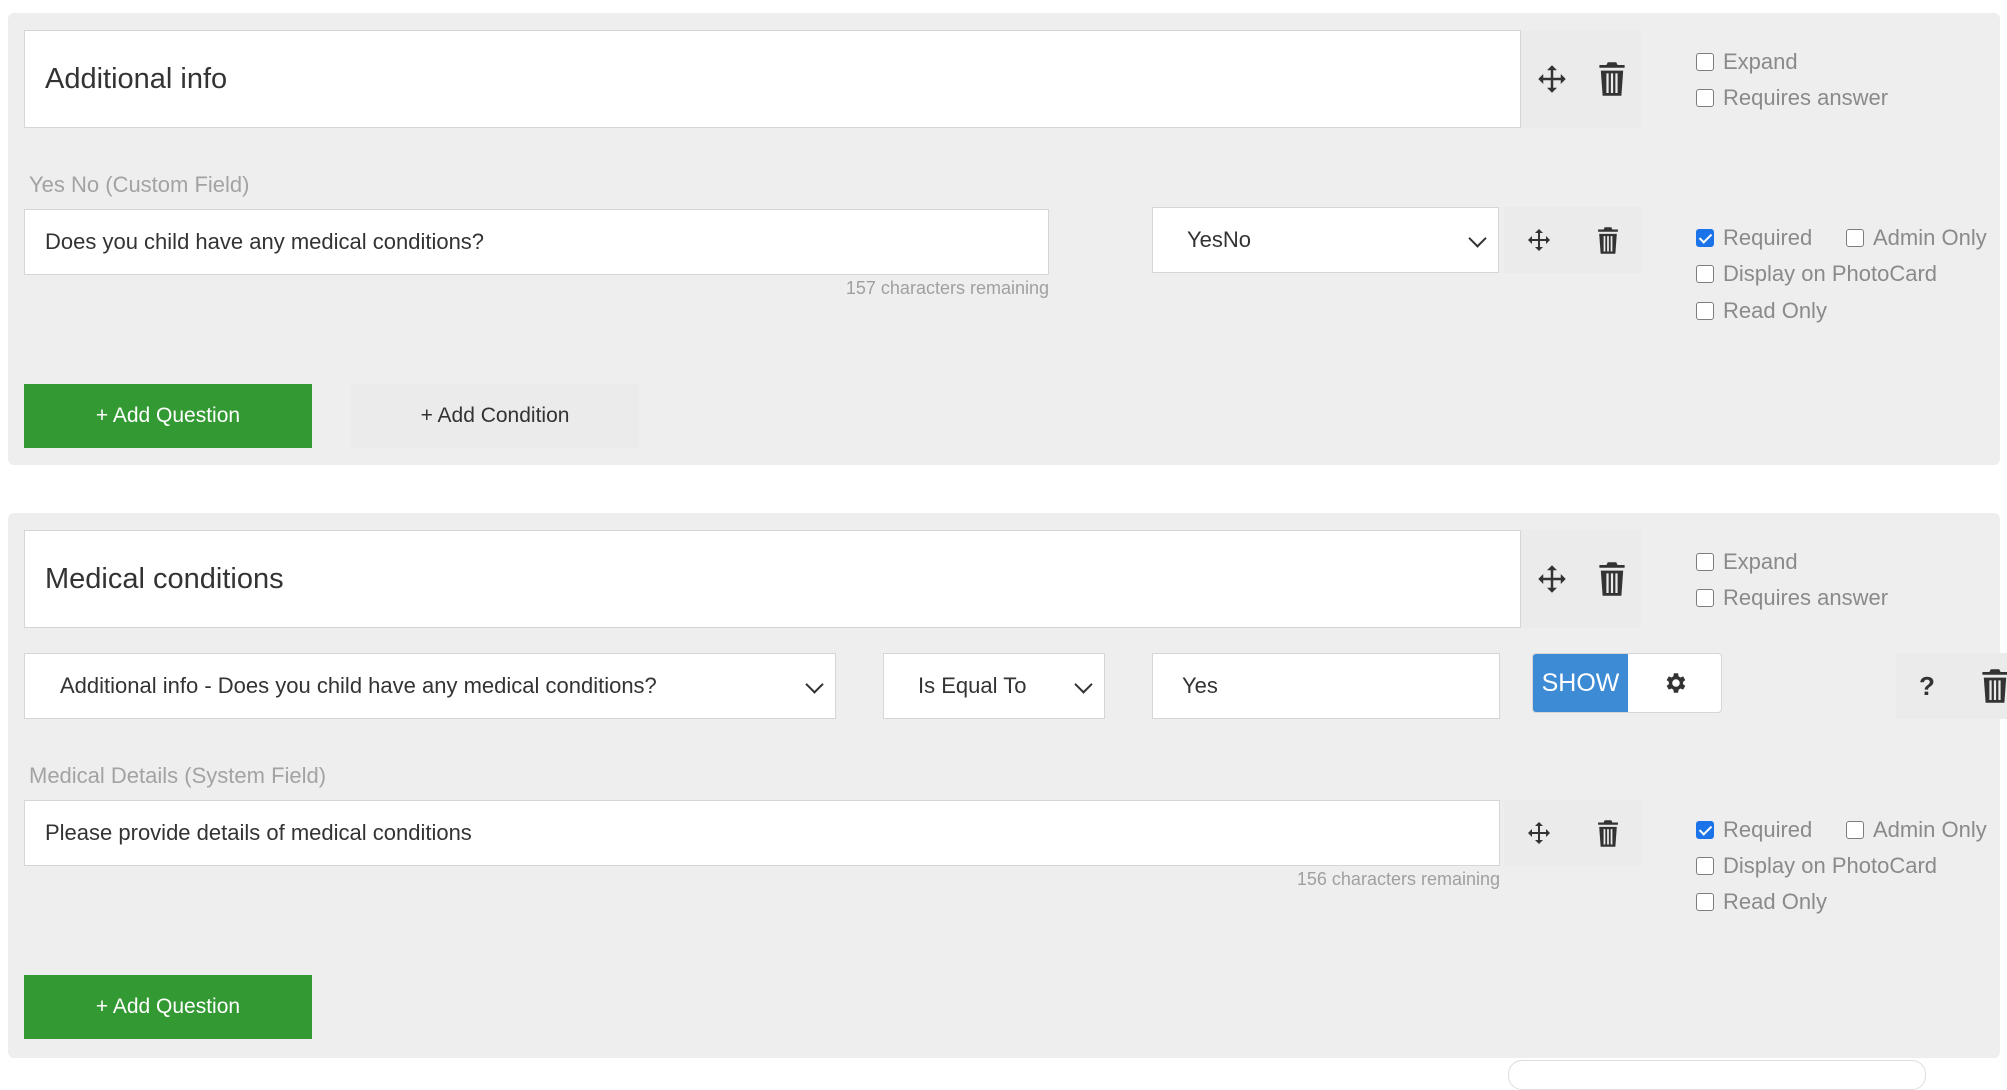 This screenshot has height=1090, width=2007. I want to click on condition-operator-select: Is Equal To, so click(994, 686).